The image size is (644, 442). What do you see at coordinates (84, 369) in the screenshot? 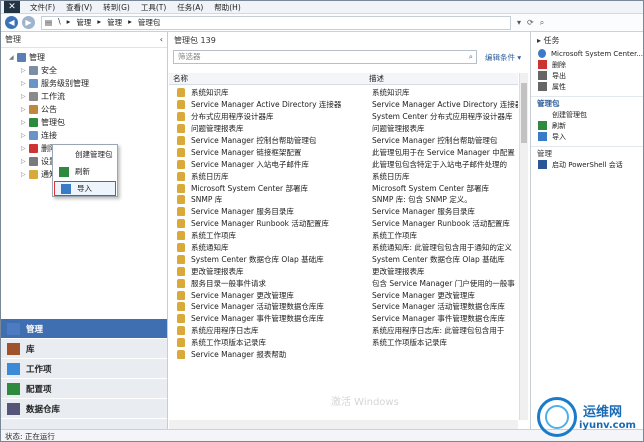
I see `wunderbar-button: 工作项` at bounding box center [84, 369].